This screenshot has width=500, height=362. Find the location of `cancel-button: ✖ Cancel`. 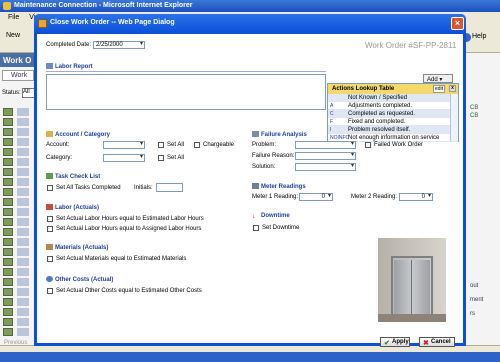

cancel-button: ✖ Cancel is located at coordinates (437, 342).